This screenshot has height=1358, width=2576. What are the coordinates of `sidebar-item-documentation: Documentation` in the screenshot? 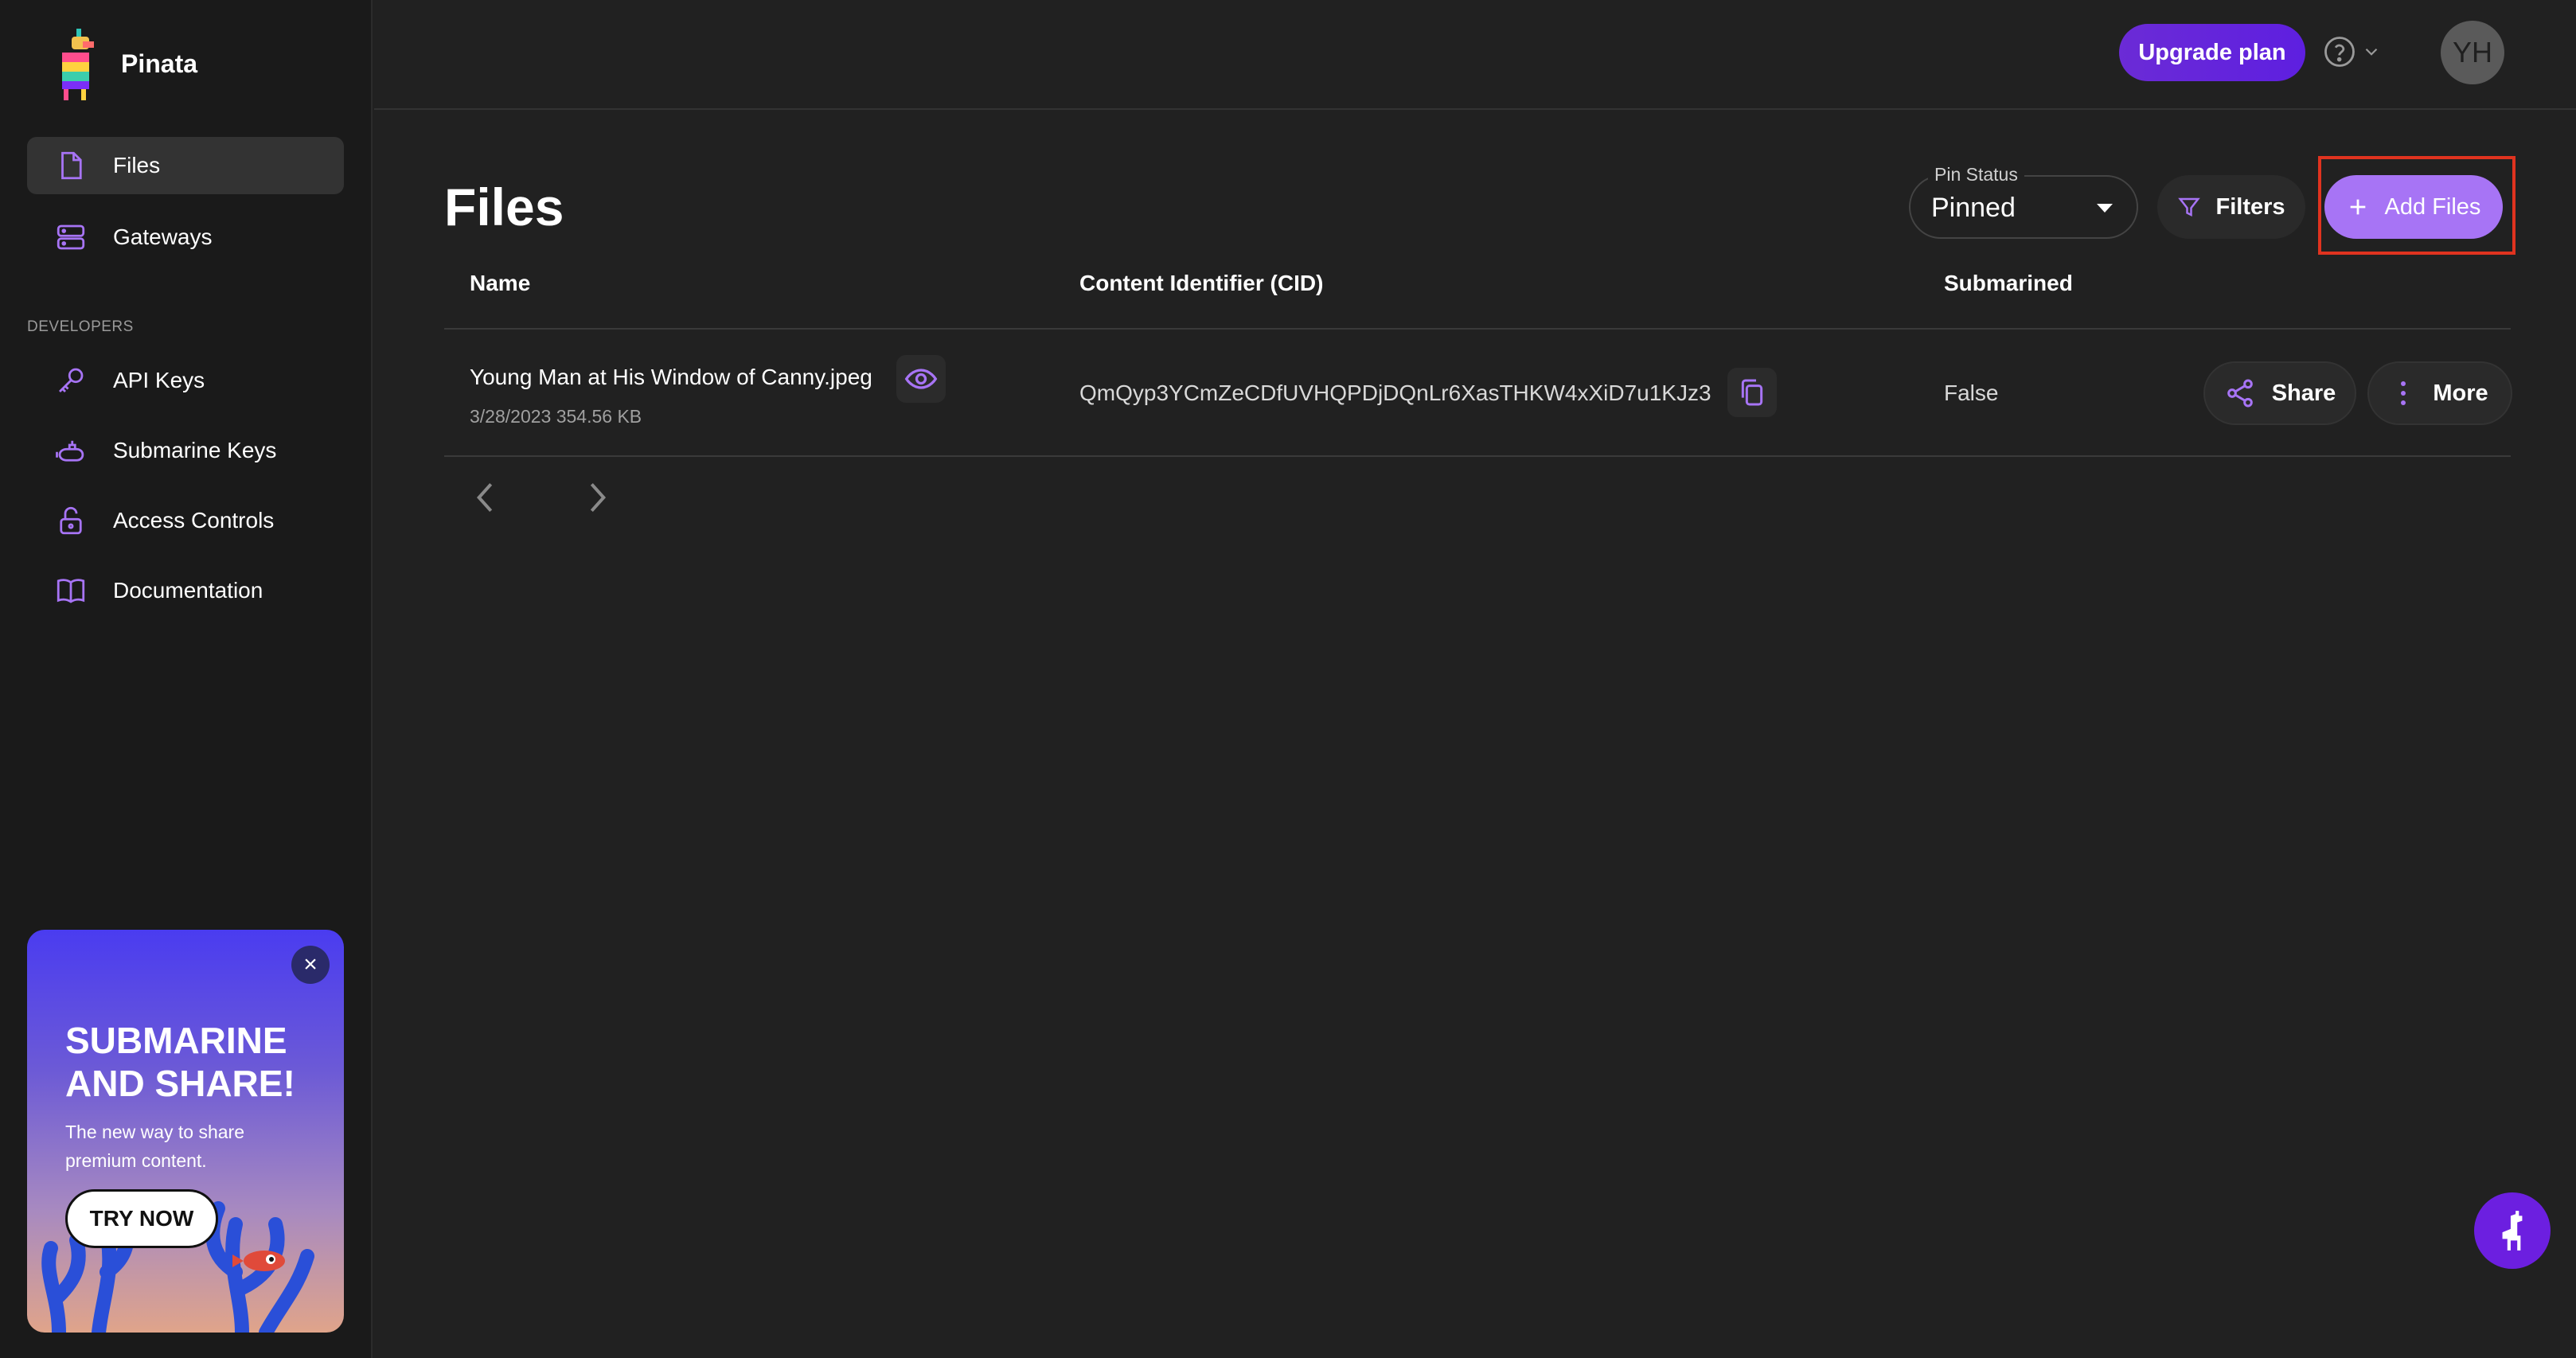 It's located at (185, 590).